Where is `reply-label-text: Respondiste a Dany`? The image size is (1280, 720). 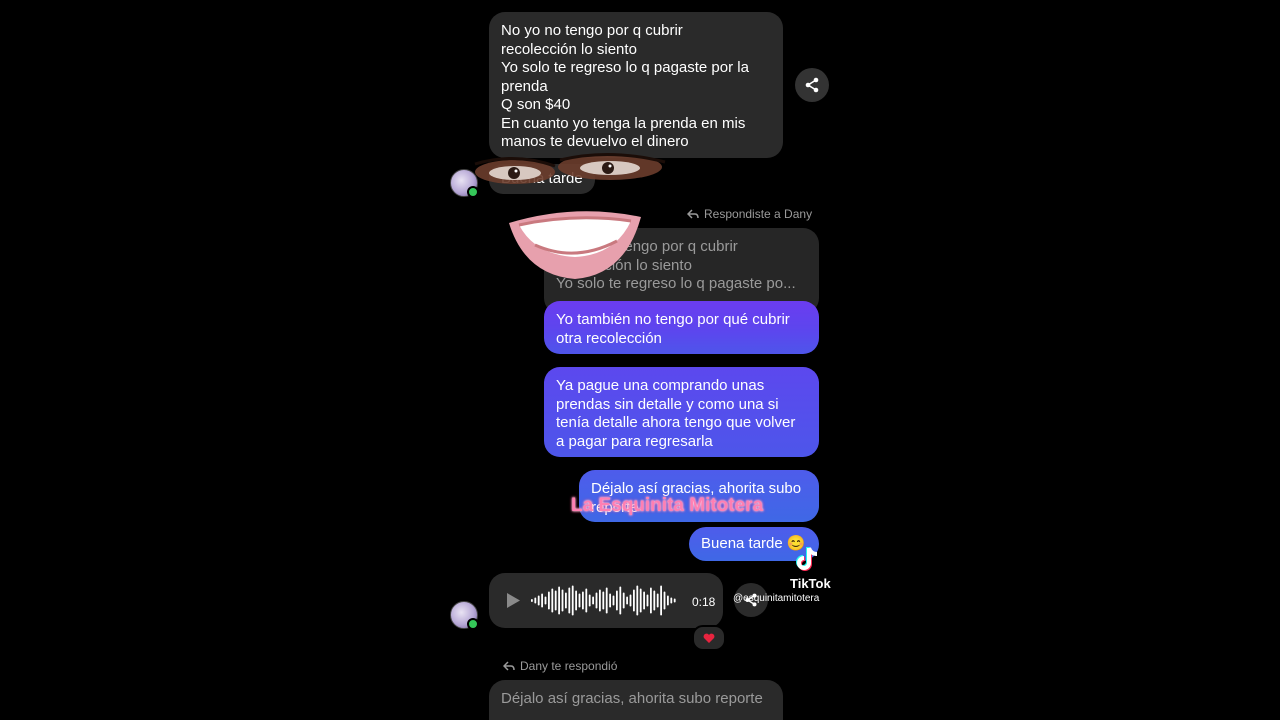 reply-label-text: Respondiste a Dany is located at coordinates (758, 214).